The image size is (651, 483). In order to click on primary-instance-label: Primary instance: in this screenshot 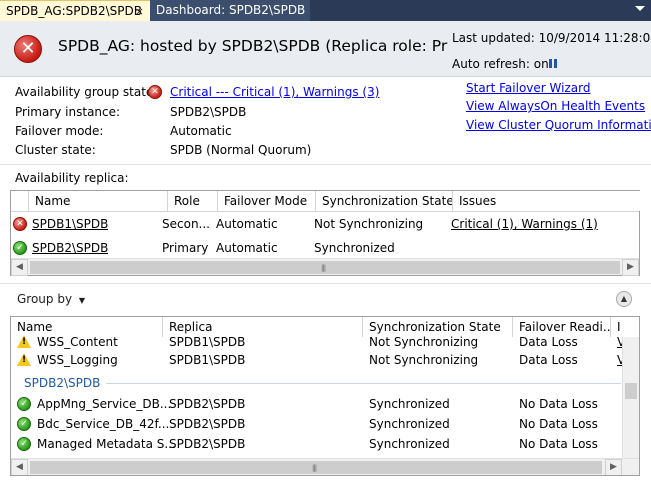, I will do `click(68, 112)`.